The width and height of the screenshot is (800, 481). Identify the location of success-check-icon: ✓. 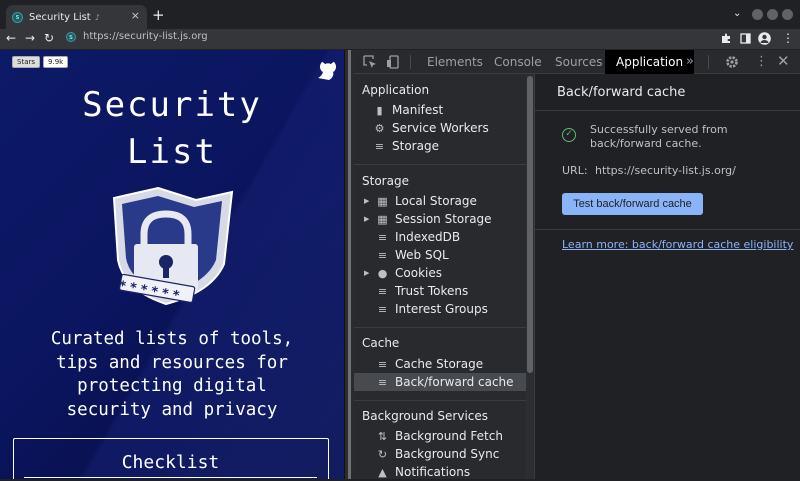
(569, 135).